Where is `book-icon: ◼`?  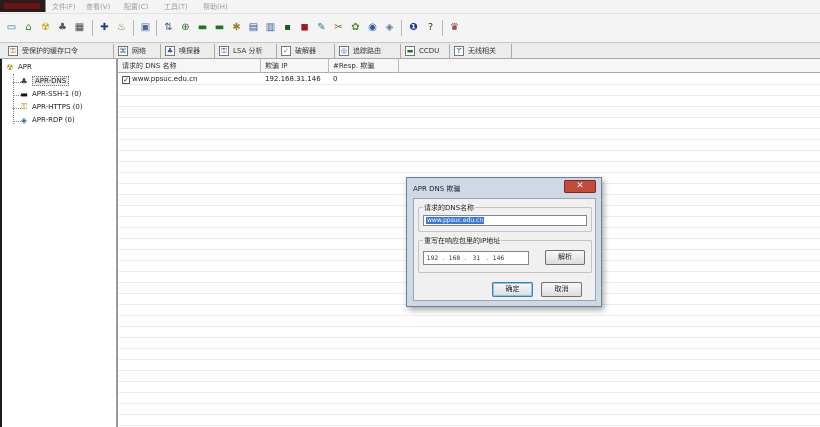 book-icon: ◼ is located at coordinates (304, 27).